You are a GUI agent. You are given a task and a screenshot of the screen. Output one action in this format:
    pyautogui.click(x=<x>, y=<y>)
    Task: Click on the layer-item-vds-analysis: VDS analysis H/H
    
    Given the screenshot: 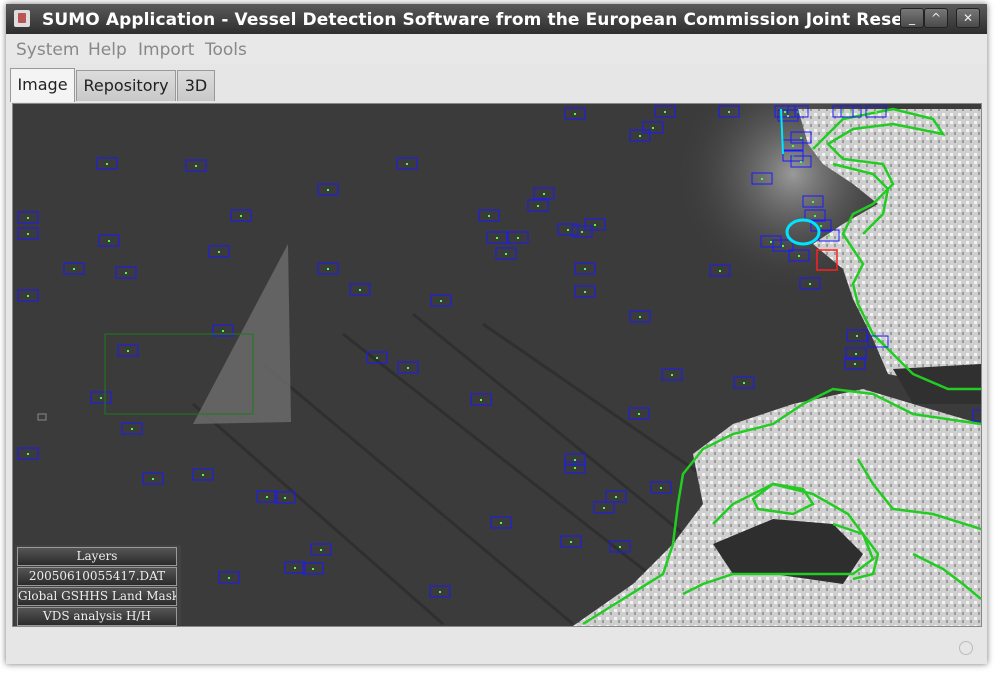 What is the action you would take?
    pyautogui.click(x=97, y=616)
    